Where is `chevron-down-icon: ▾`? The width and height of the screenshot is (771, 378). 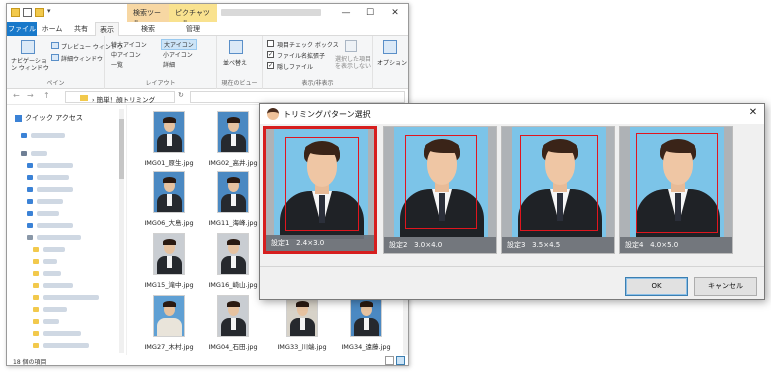
chevron-down-icon: ▾ is located at coordinates (51, 11).